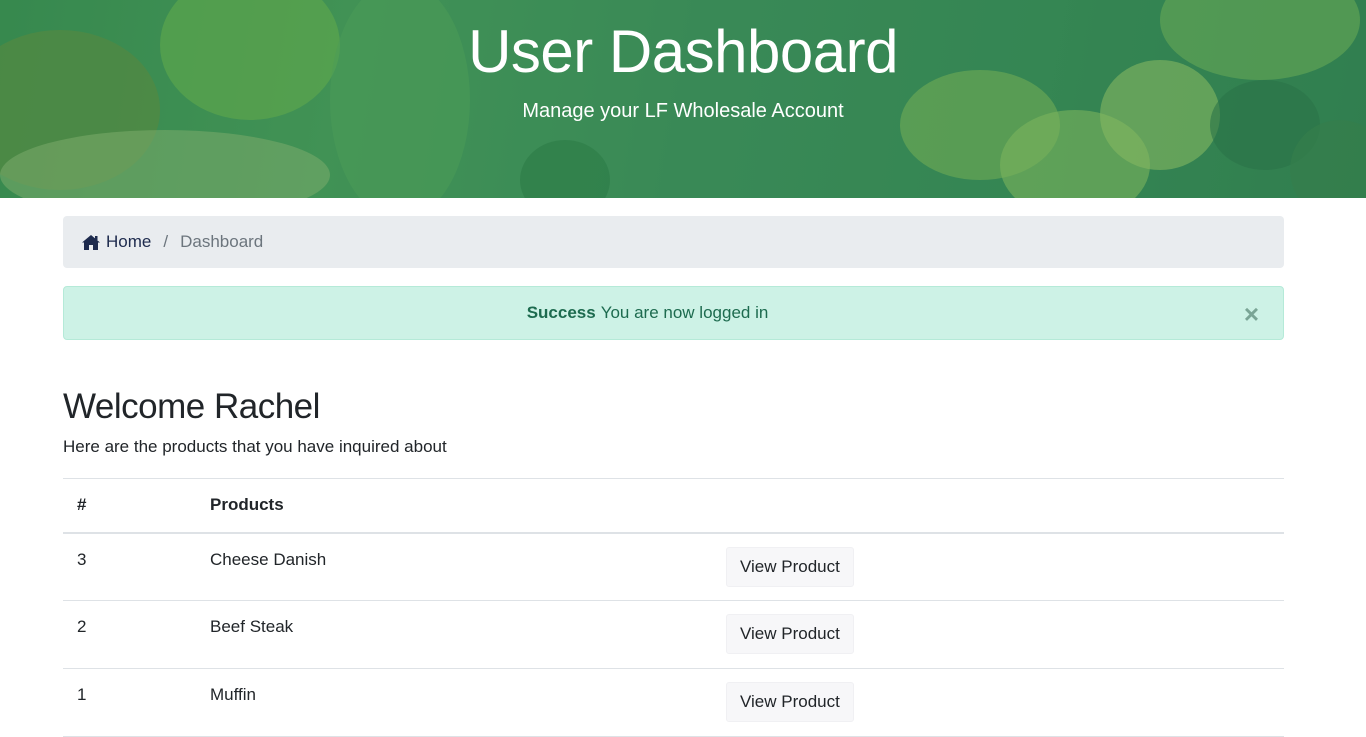 The height and width of the screenshot is (737, 1366). What do you see at coordinates (673, 567) in the screenshot?
I see `table-row: 3 Cheese Danish View Product` at bounding box center [673, 567].